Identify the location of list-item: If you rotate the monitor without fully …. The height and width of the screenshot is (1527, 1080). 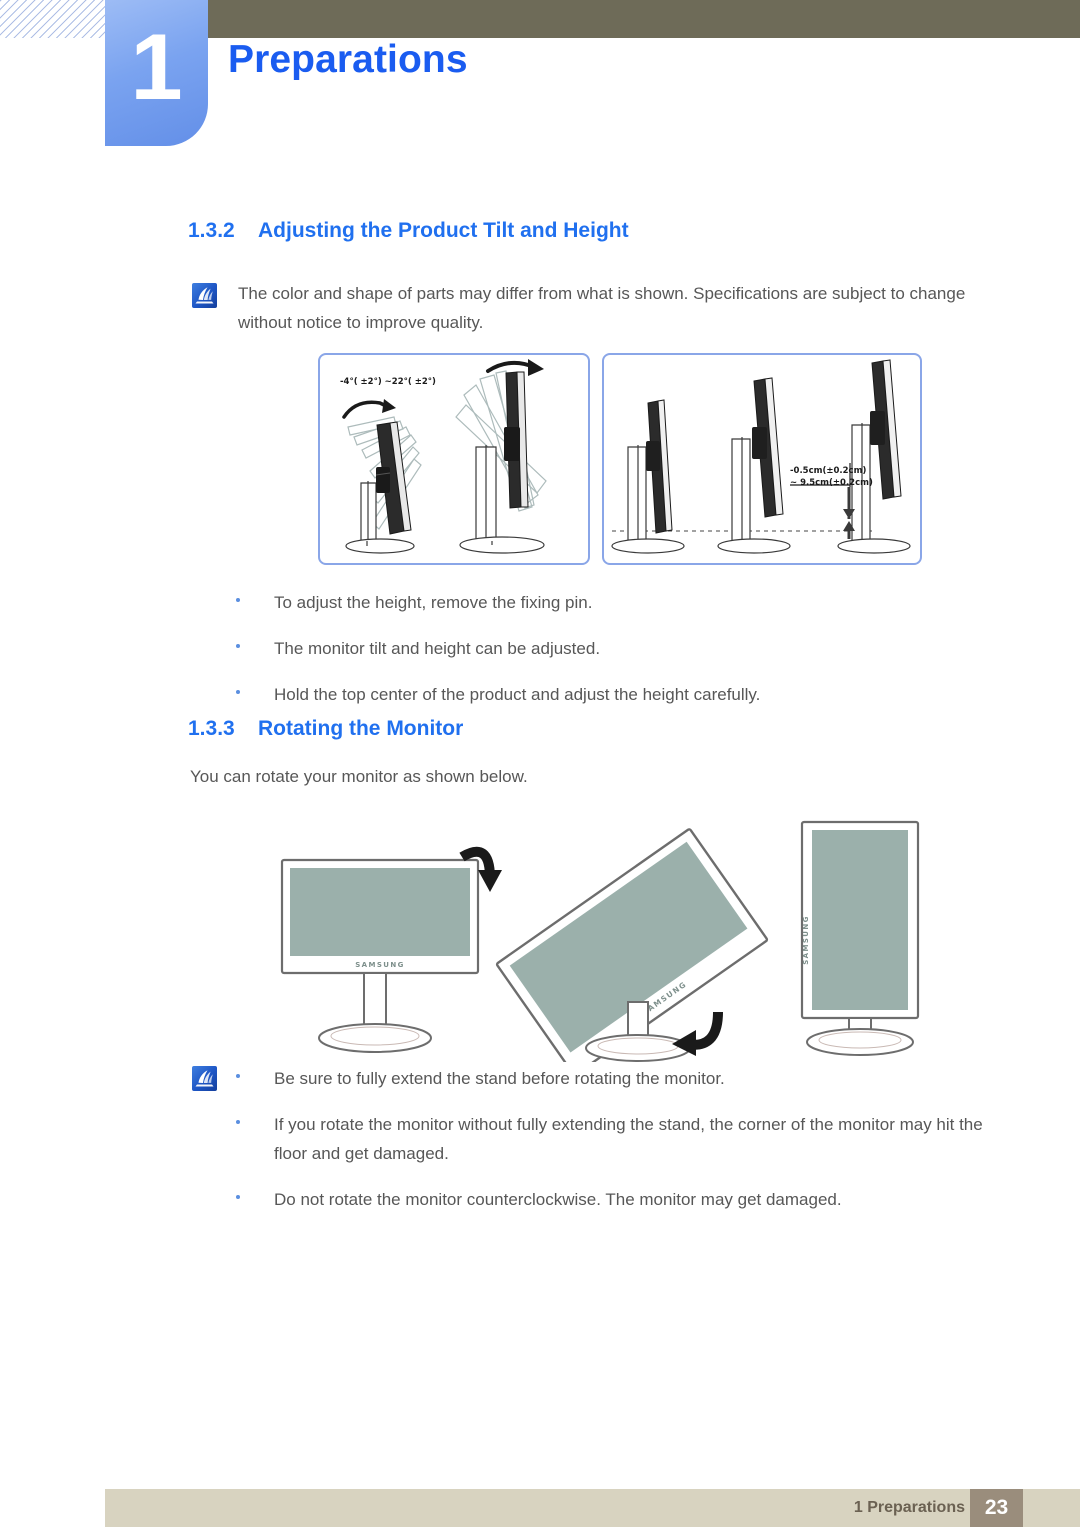
(613, 1139).